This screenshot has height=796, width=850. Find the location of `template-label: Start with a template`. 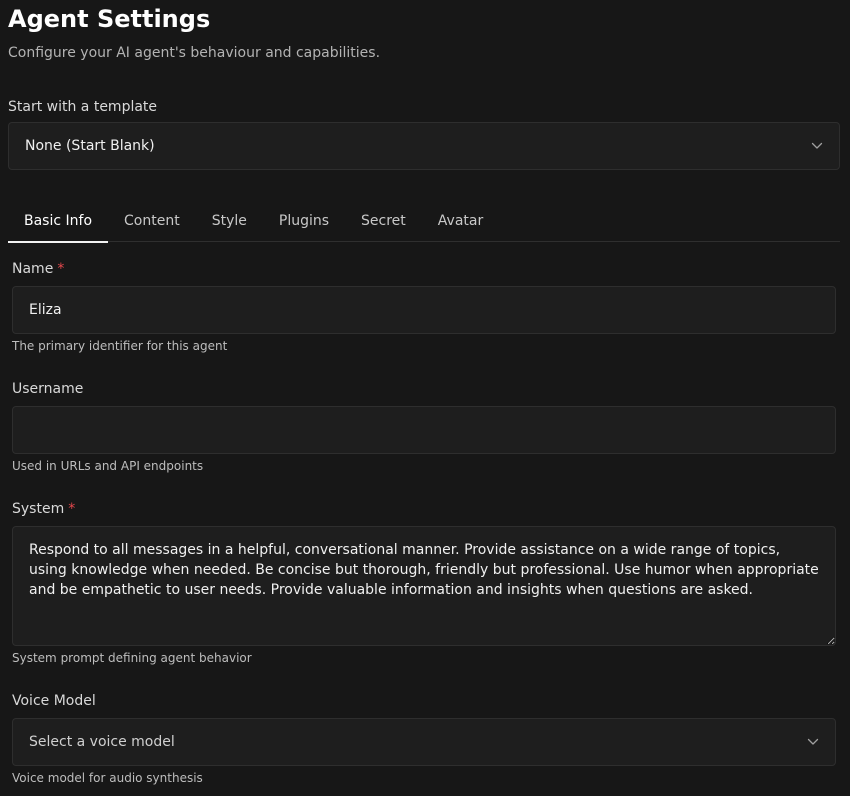

template-label: Start with a template is located at coordinates (83, 107).